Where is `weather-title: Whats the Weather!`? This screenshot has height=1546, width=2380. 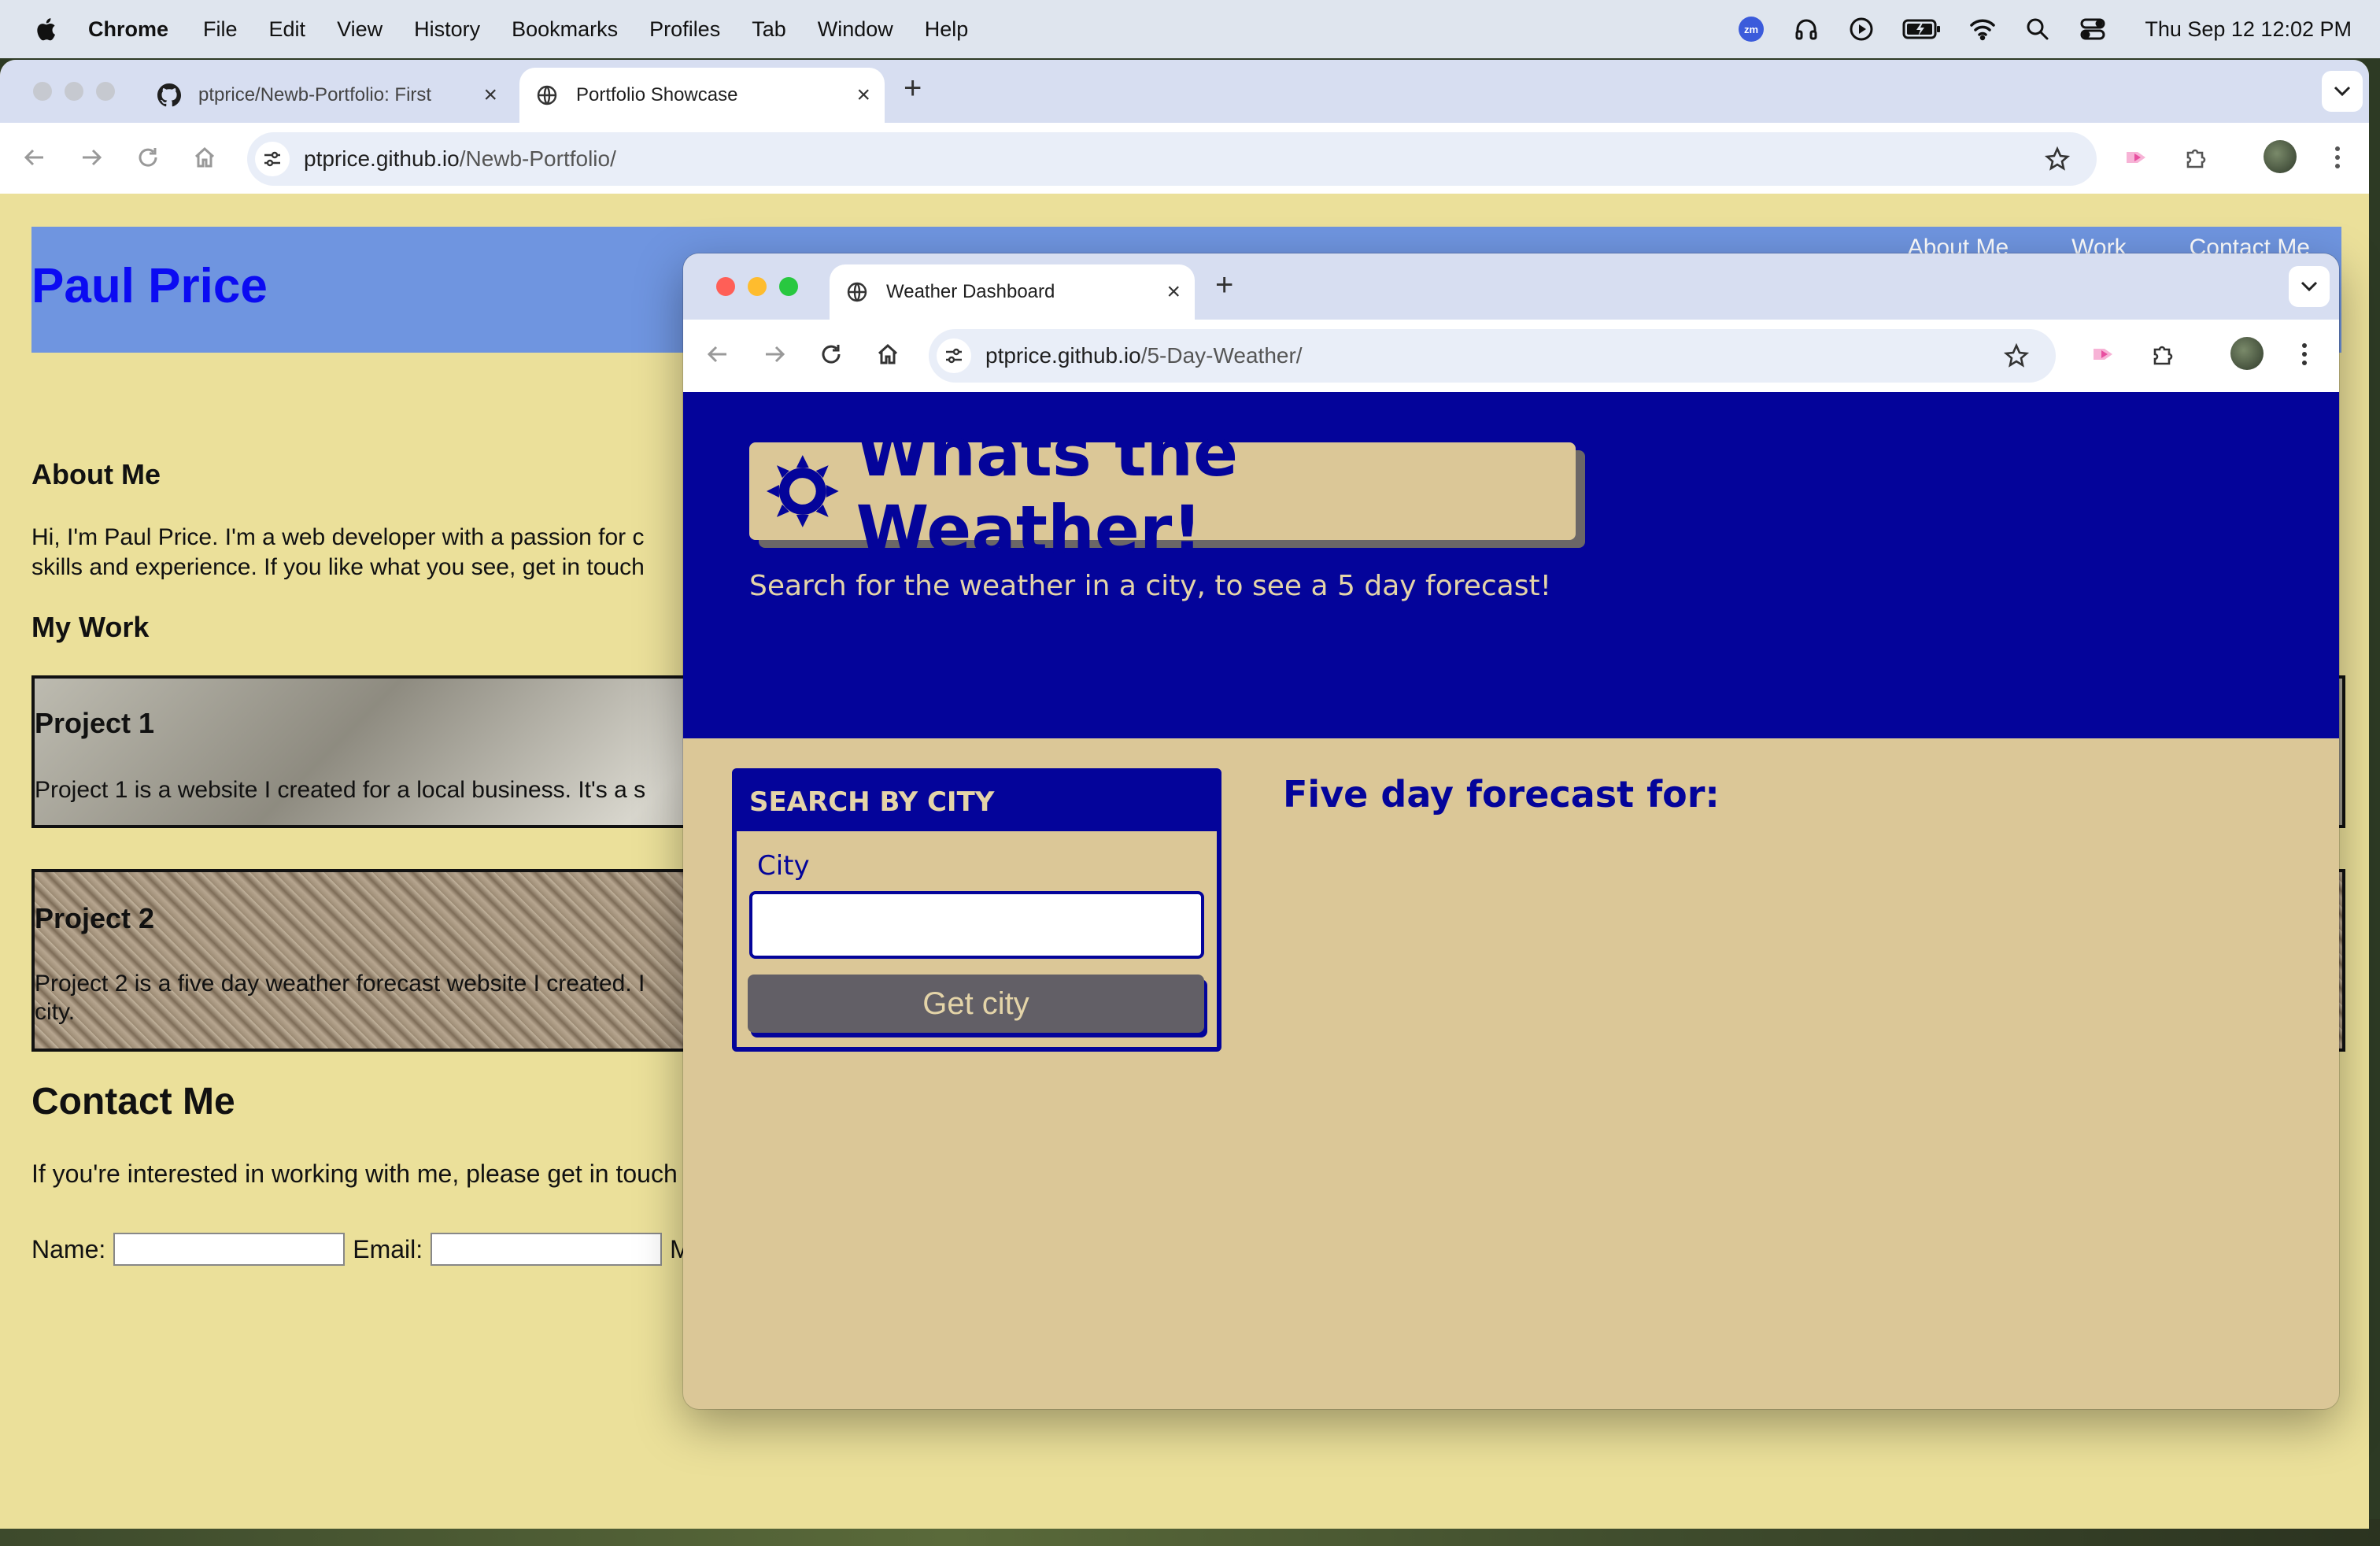 weather-title: Whats the Weather! is located at coordinates (1047, 491).